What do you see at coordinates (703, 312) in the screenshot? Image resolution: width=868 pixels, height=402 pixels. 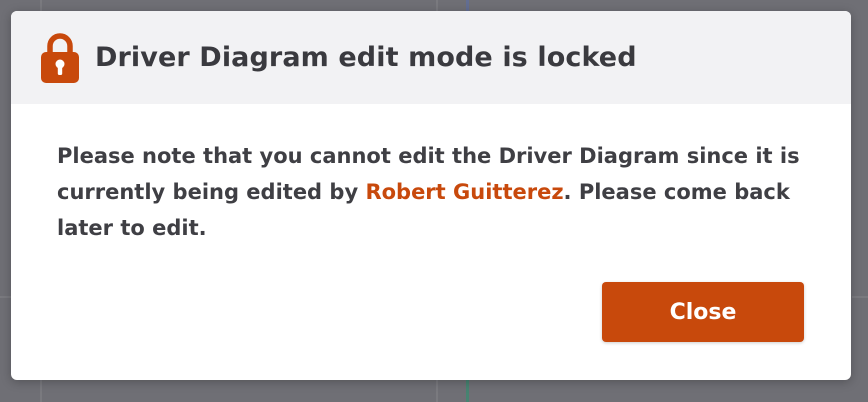 I see `close-button: Close` at bounding box center [703, 312].